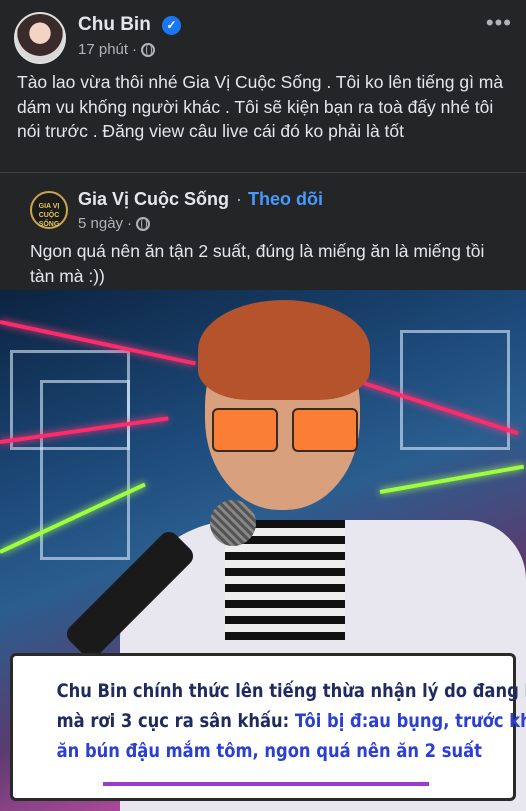 This screenshot has width=526, height=811. Describe the element at coordinates (410, 721) in the screenshot. I see `caption-line-2-part2: Tôi bị đ:au bụng, trước khi diễn` at that location.